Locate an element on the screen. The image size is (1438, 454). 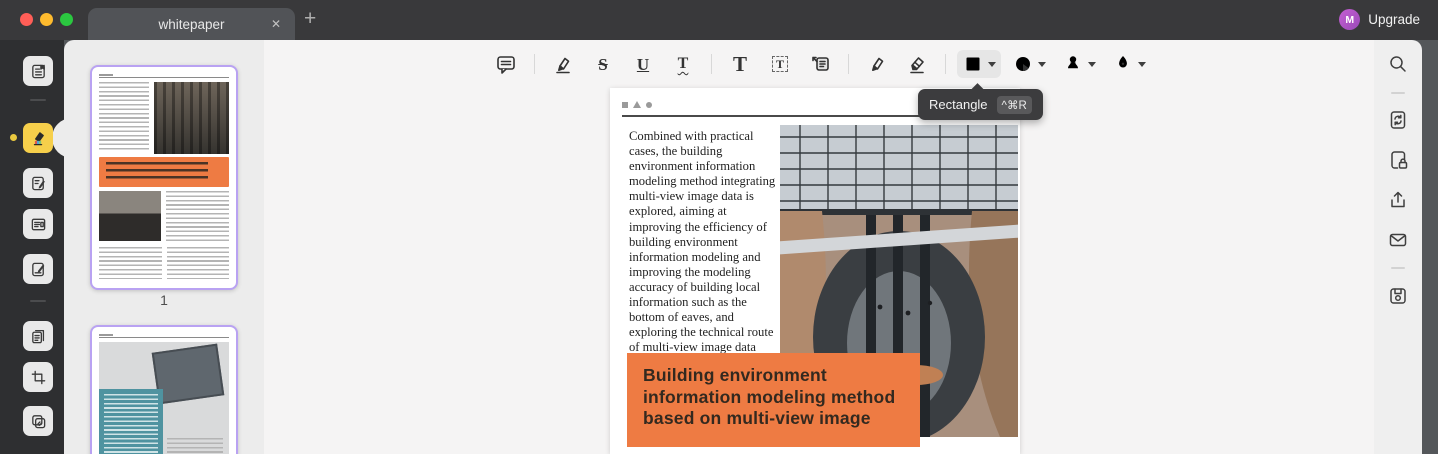
rectangle-tooltip: Rectangle ^⌘R is located at coordinates (980, 104).